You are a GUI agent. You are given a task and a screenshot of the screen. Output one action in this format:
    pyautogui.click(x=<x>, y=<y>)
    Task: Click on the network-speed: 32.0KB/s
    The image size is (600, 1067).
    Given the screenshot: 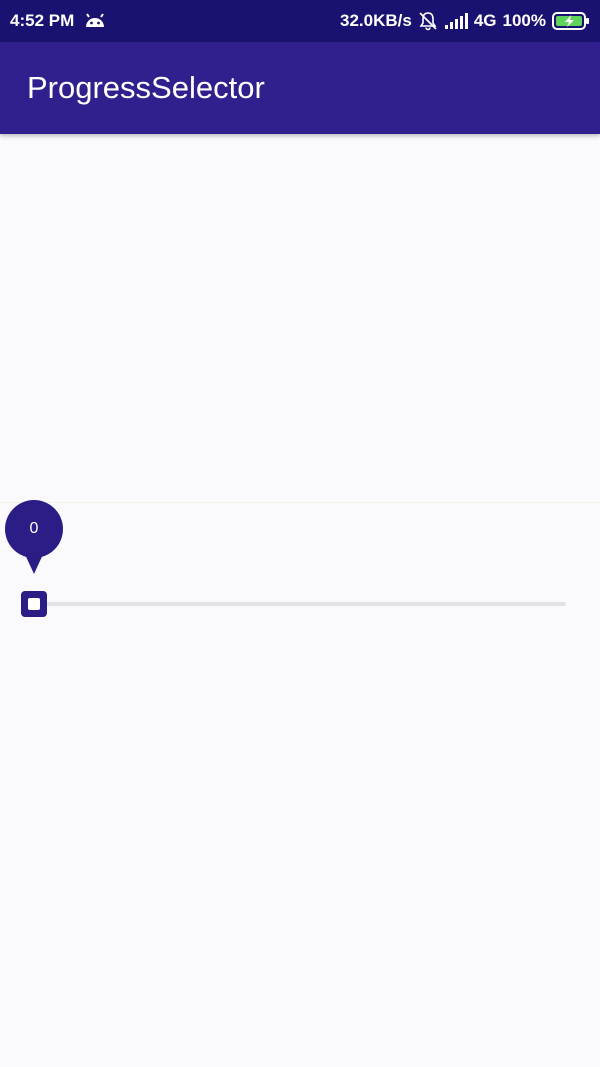 What is the action you would take?
    pyautogui.click(x=376, y=20)
    